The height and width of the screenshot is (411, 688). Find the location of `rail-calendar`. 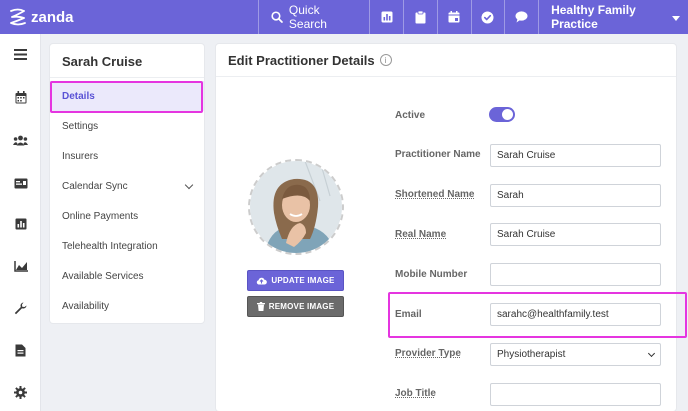

rail-calendar is located at coordinates (20, 97).